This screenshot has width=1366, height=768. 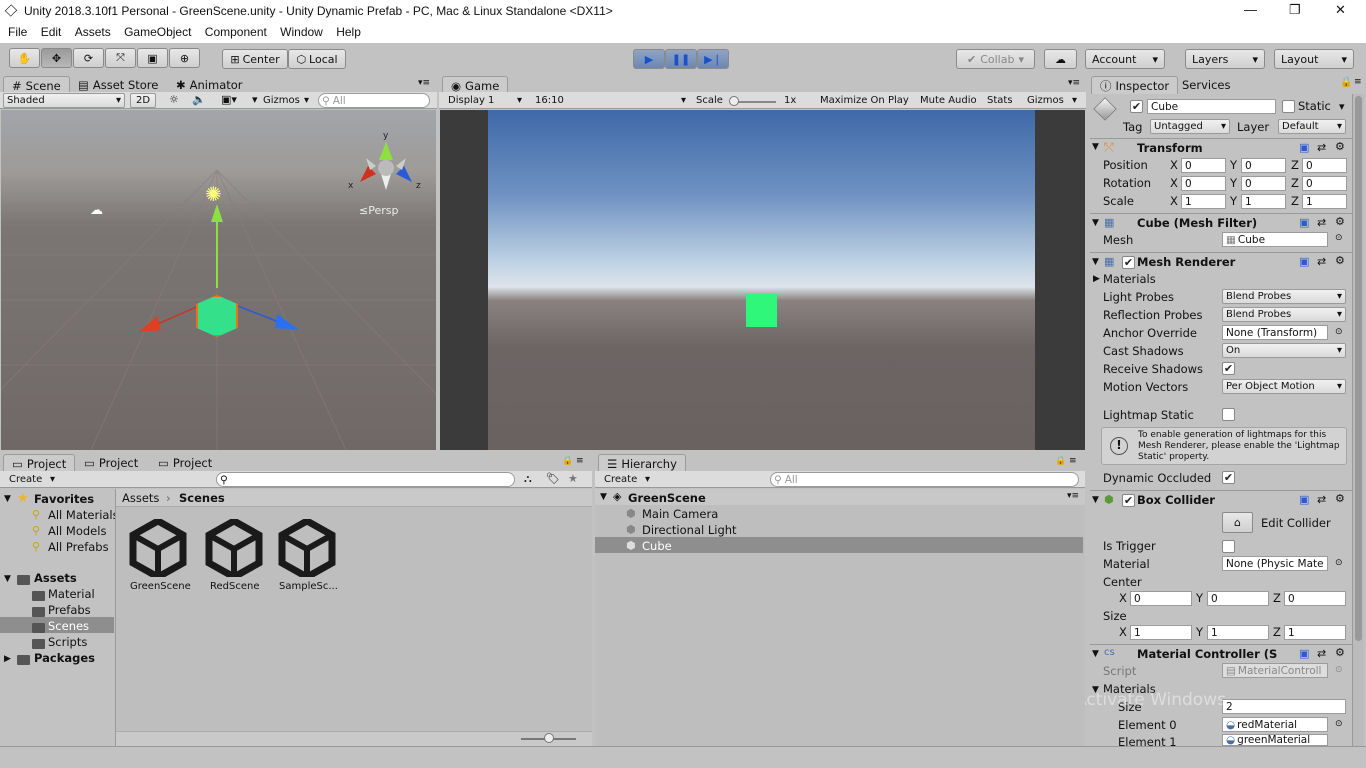 What do you see at coordinates (1314, 59) in the screenshot?
I see `layout-dropdown: Layout ▾` at bounding box center [1314, 59].